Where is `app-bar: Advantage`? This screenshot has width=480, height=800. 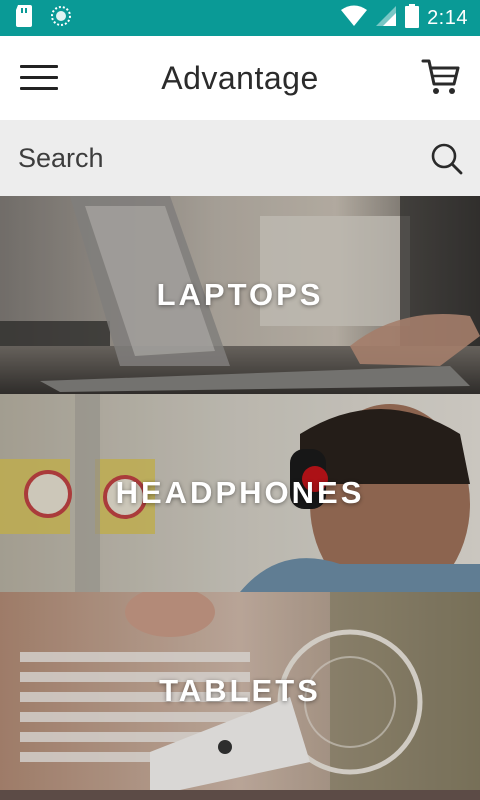 app-bar: Advantage is located at coordinates (240, 78).